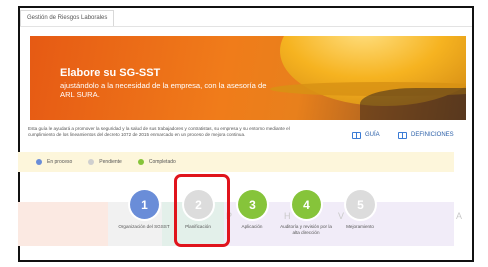  What do you see at coordinates (67, 18) in the screenshot?
I see `tab-gestion-riesgos: Gestión de Riesgos Laborales` at bounding box center [67, 18].